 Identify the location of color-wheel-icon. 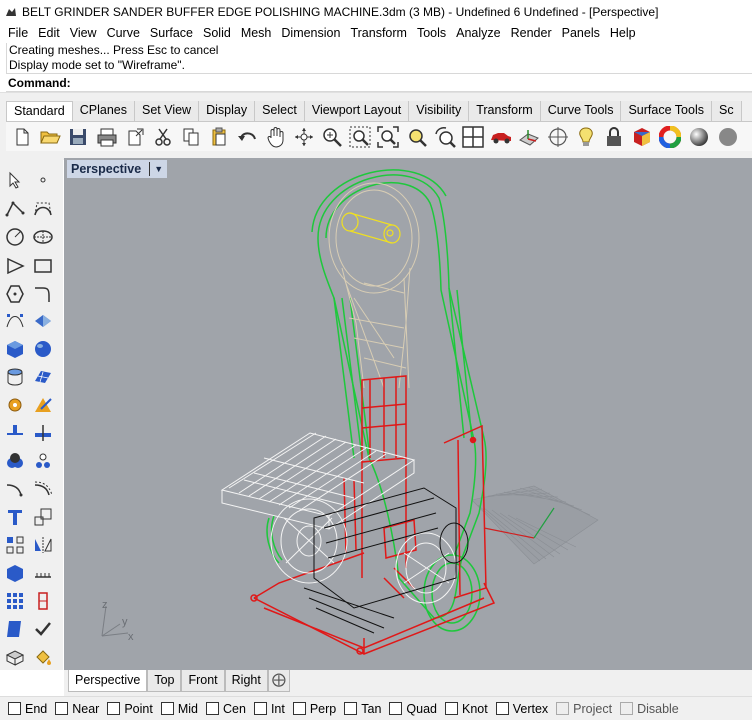
(670, 137).